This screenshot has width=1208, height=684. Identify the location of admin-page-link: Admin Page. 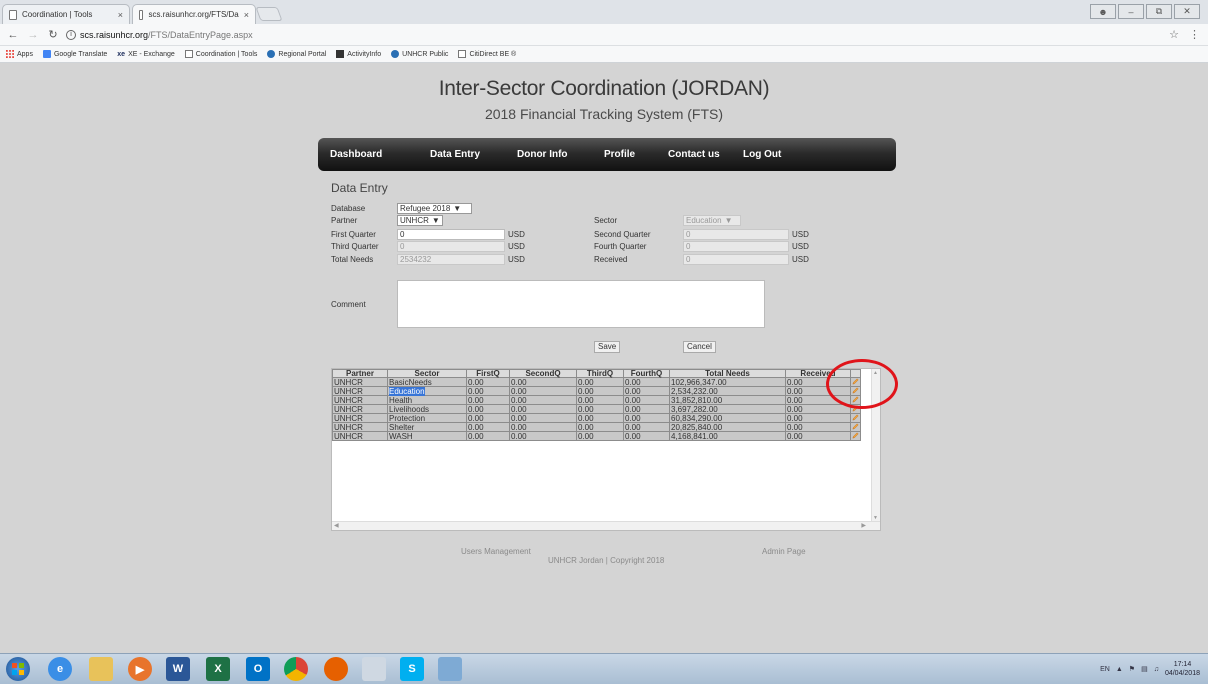
(784, 551).